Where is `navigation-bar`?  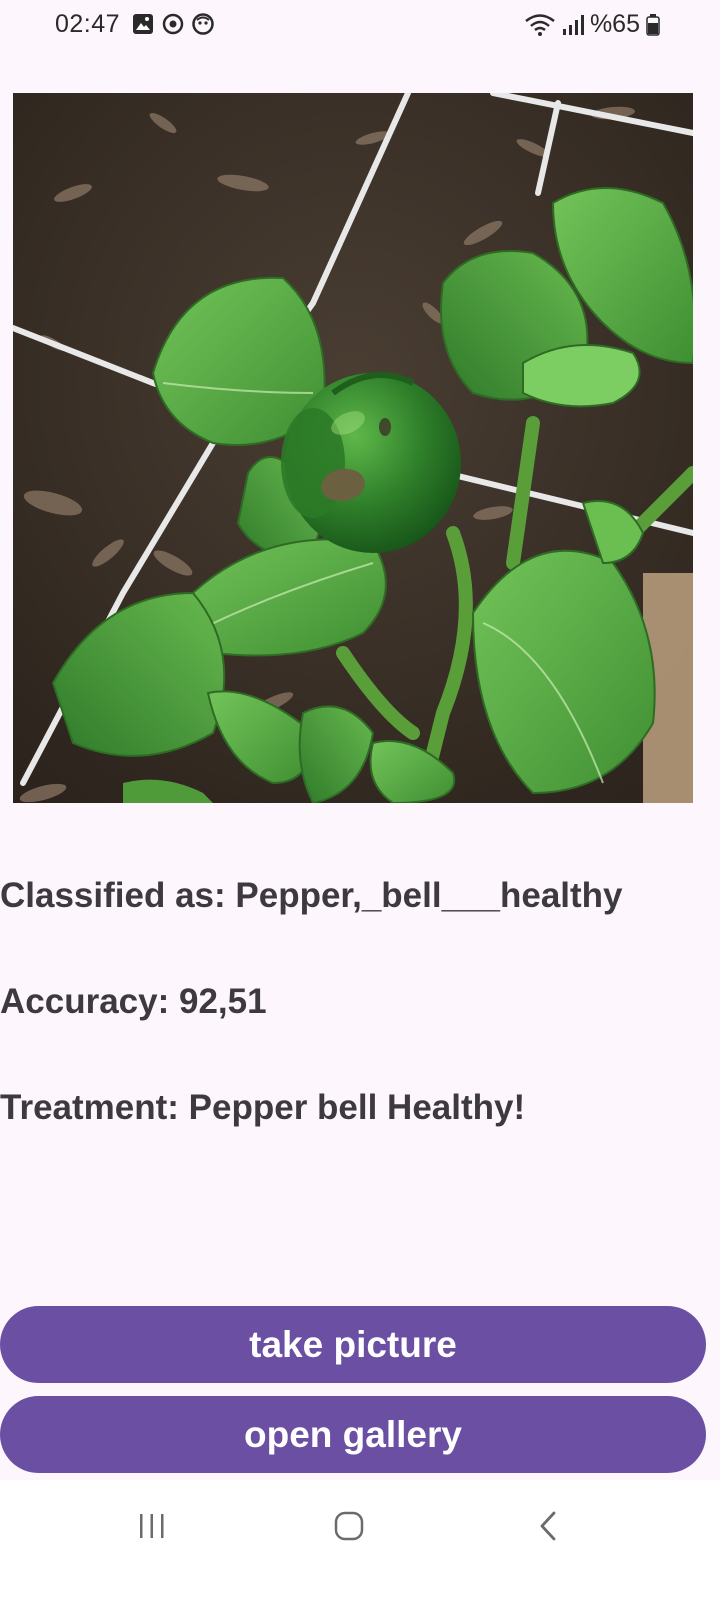
navigation-bar is located at coordinates (360, 1540).